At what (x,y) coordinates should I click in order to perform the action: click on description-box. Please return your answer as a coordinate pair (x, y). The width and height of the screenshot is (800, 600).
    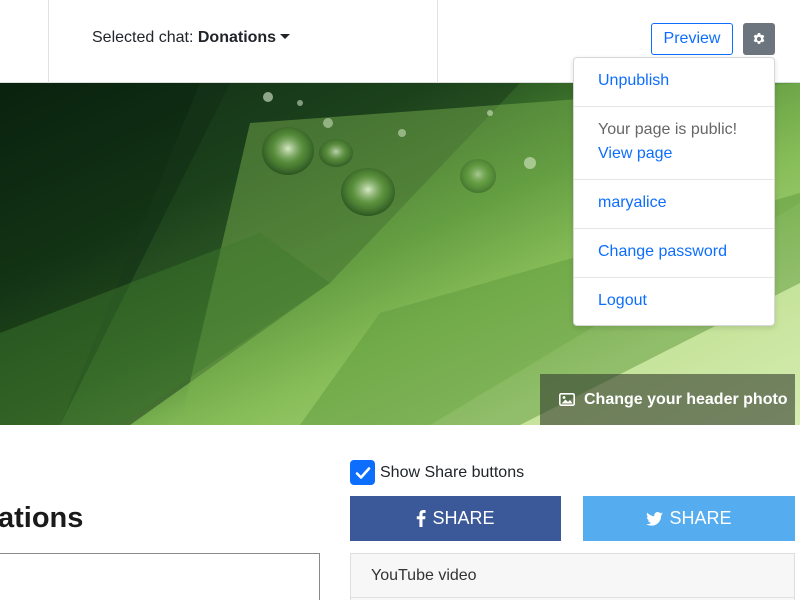
    Looking at the image, I should click on (160, 576).